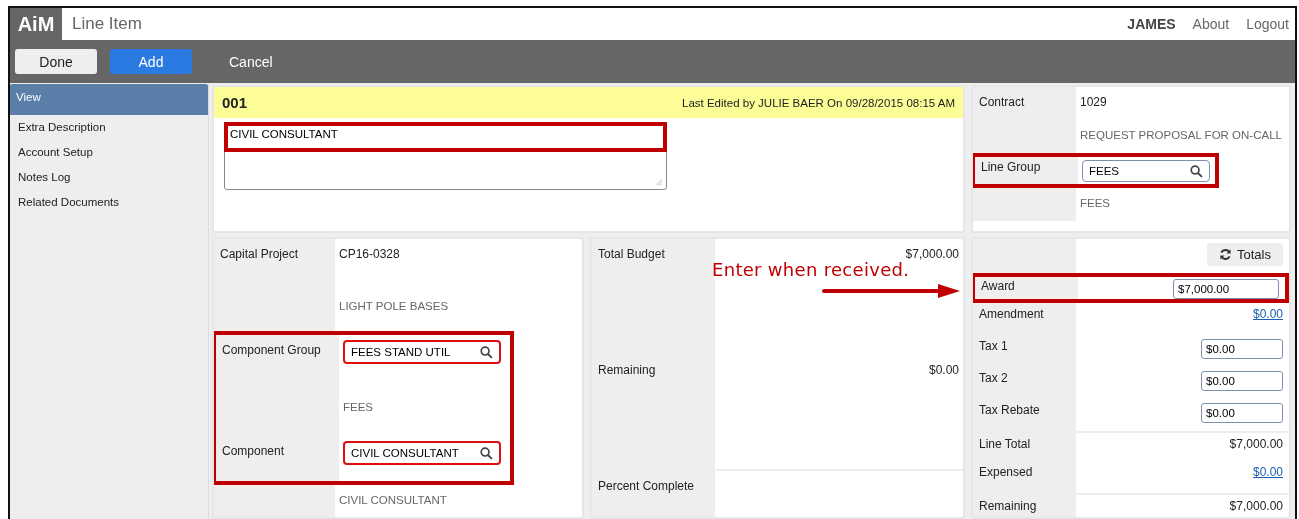 The image size is (1299, 519). Describe the element at coordinates (109, 177) in the screenshot. I see `sidebar-item: Notes Log` at that location.